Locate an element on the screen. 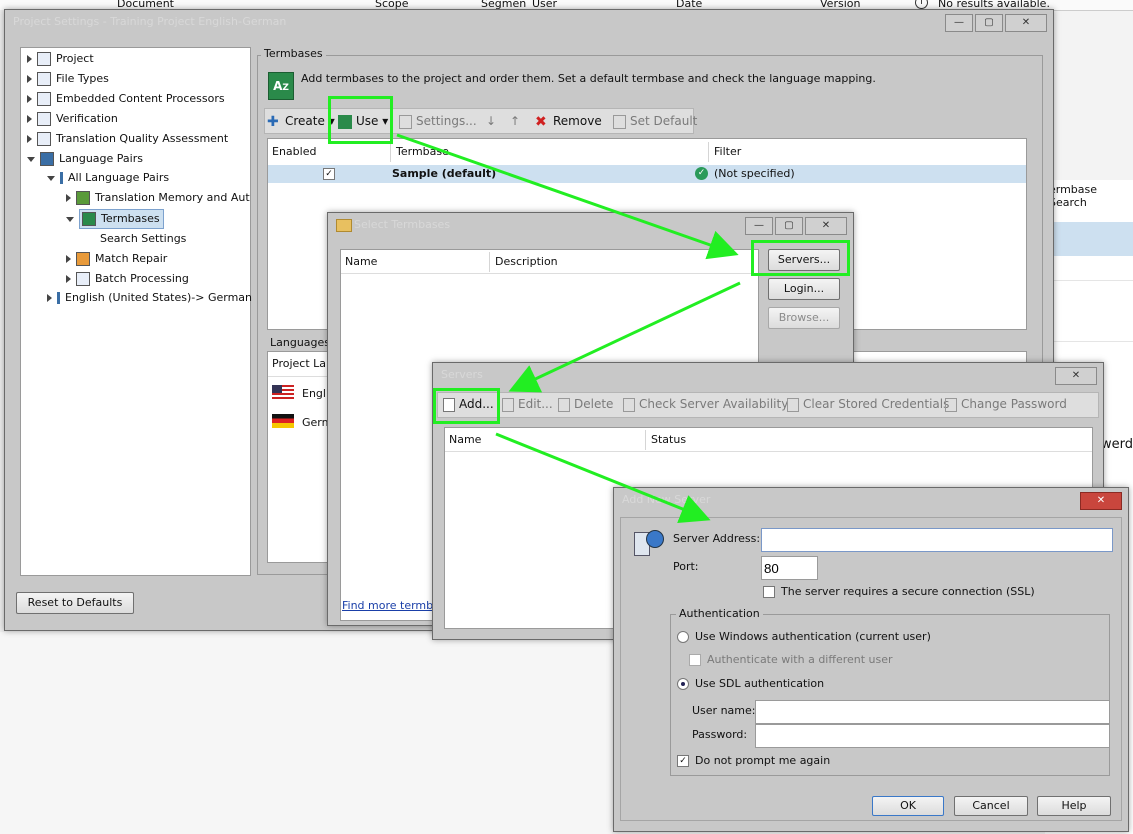 The image size is (1133, 834). tree-item-translation-memory: Translation Memory and Aut is located at coordinates (158, 198).